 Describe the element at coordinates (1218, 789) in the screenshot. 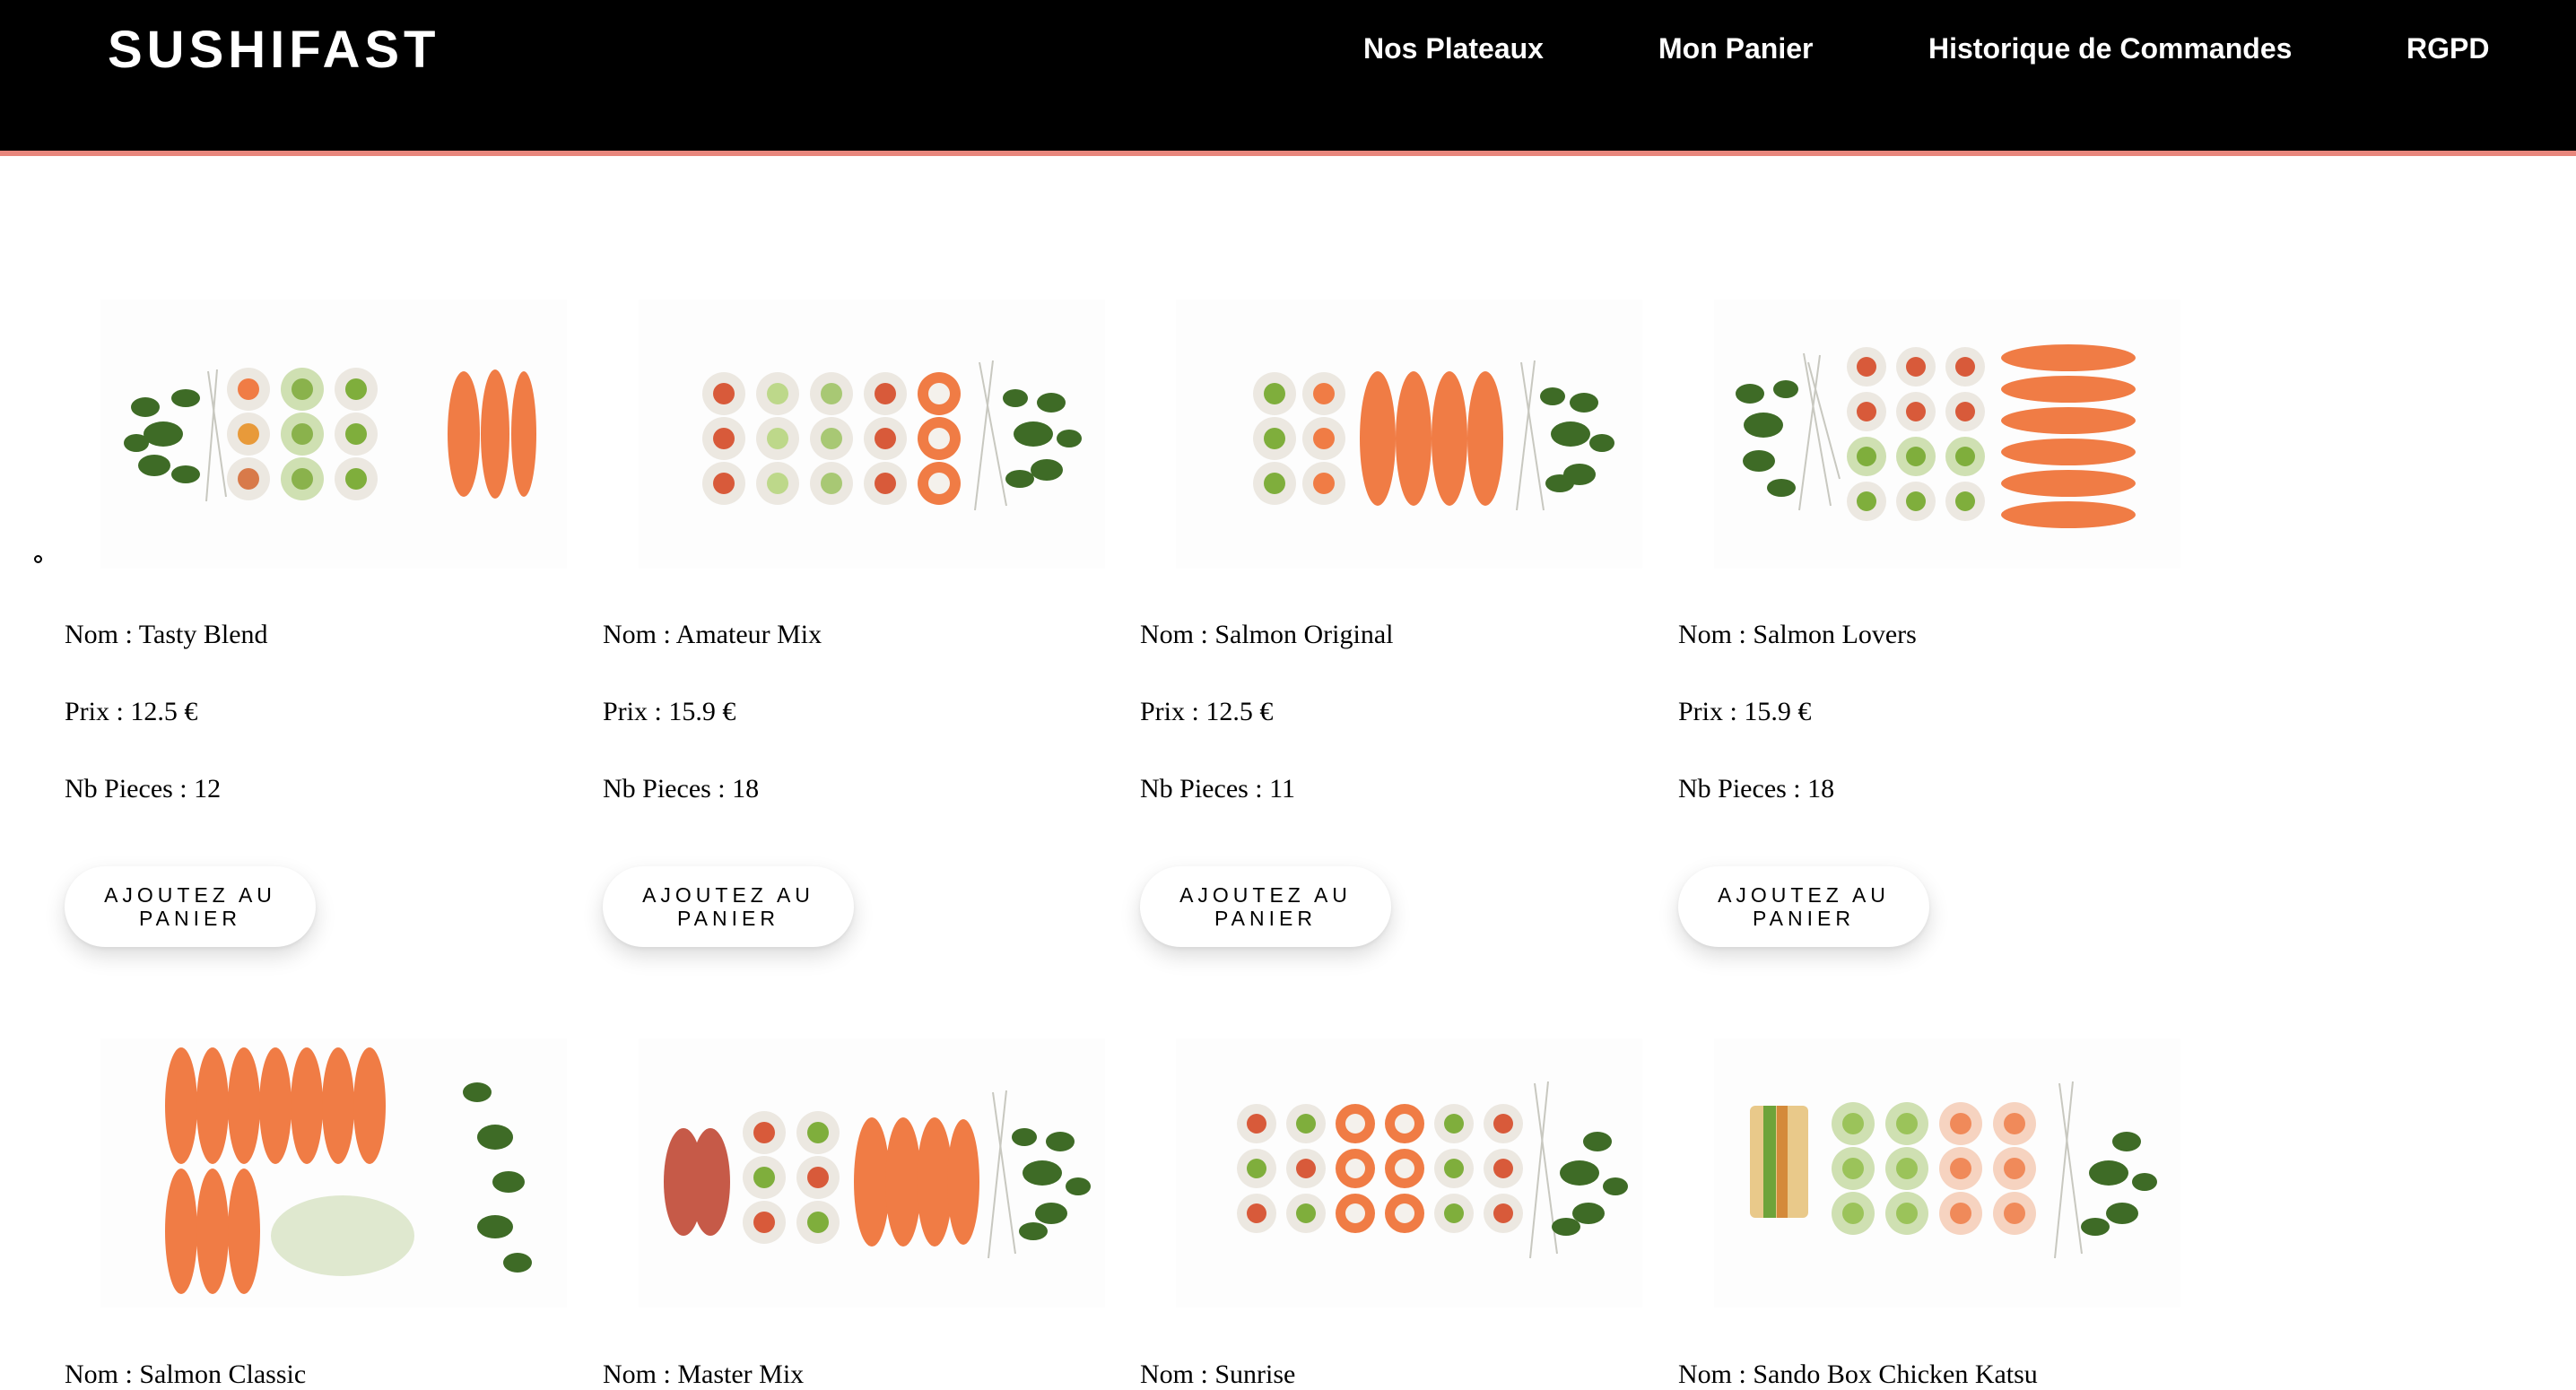

I see `product-pieces: Nb Pieces : 11` at that location.